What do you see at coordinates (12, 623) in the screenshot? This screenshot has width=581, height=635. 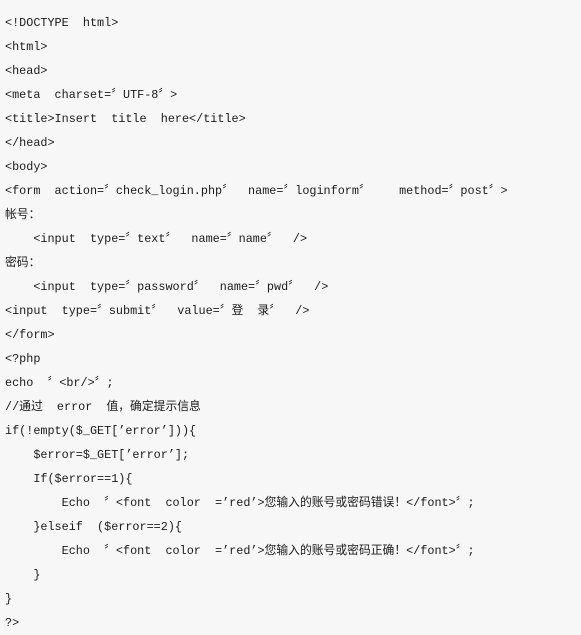 I see `code-line: ?>` at bounding box center [12, 623].